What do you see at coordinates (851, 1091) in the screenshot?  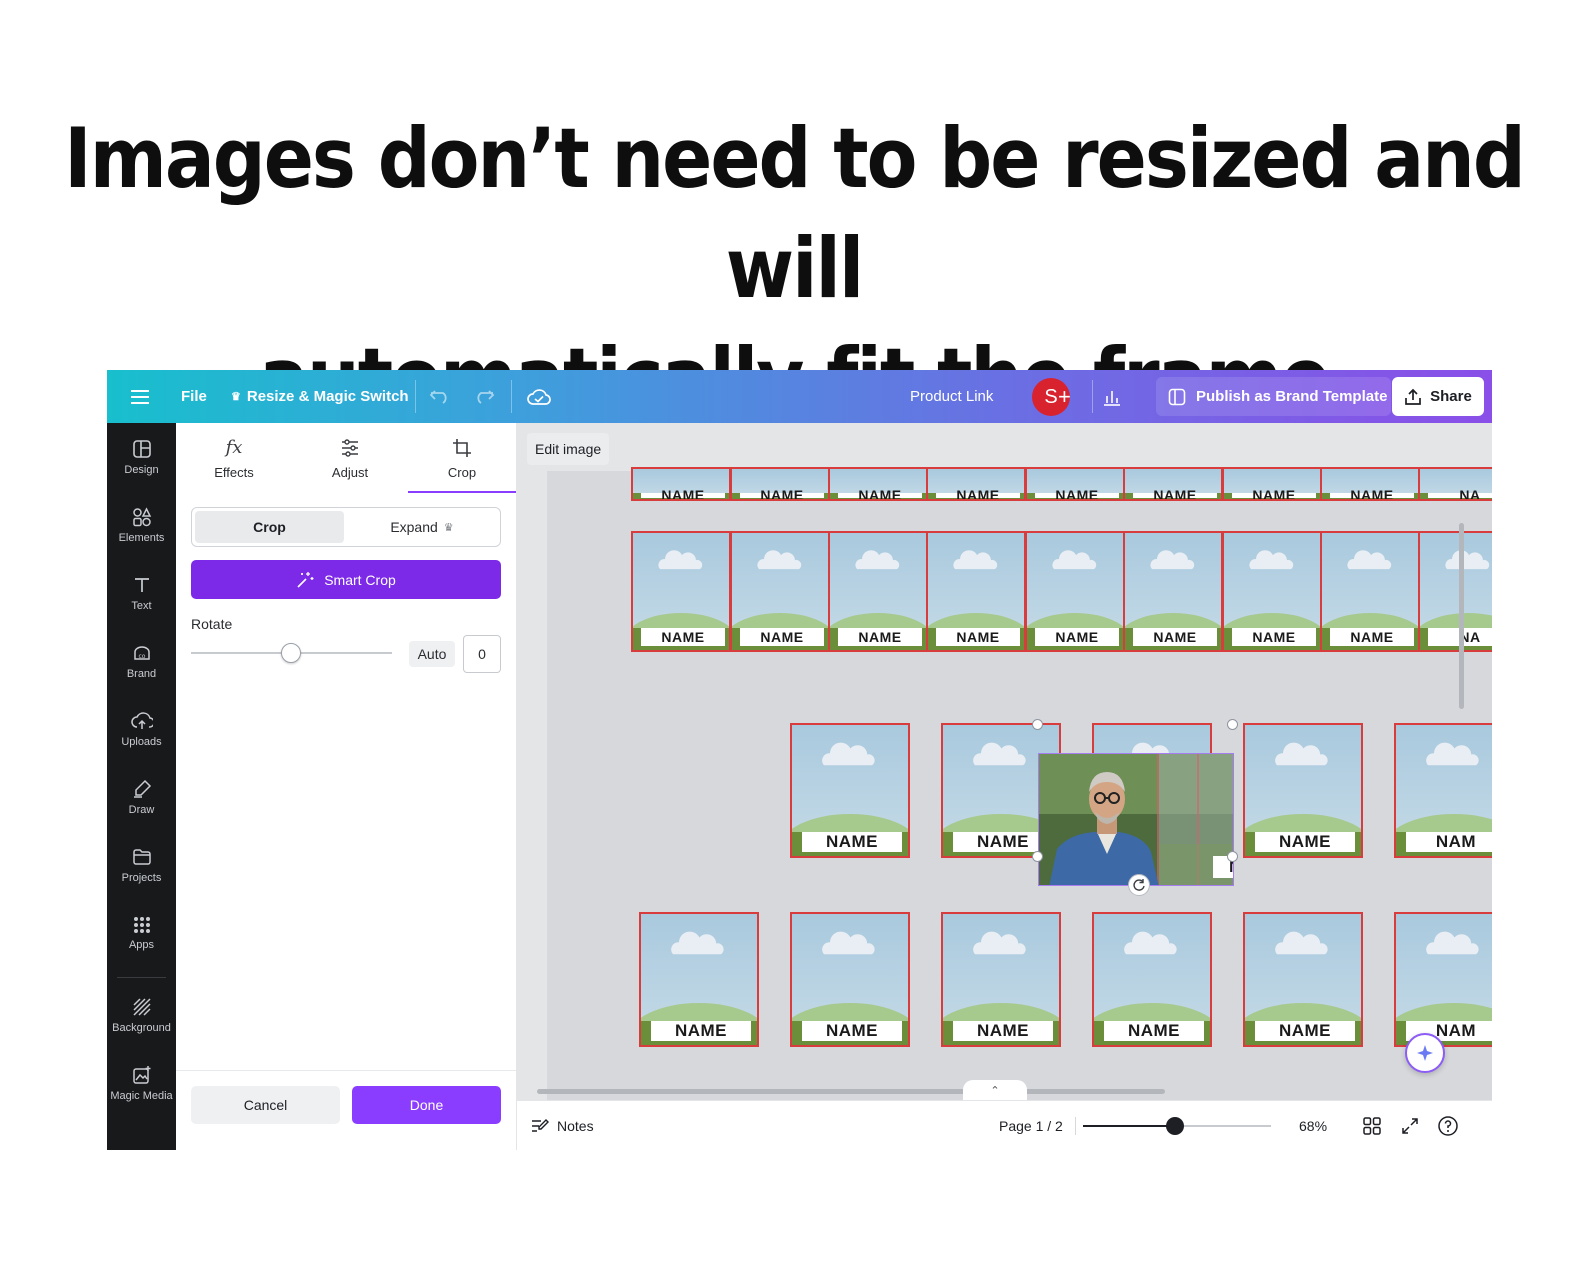 I see `horizontal-scrollbar` at bounding box center [851, 1091].